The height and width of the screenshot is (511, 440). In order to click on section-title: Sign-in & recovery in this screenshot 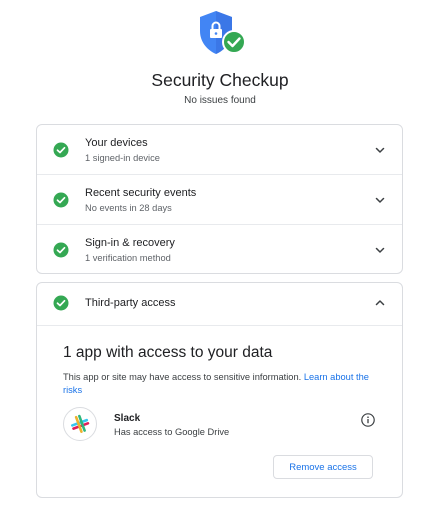, I will do `click(130, 243)`.